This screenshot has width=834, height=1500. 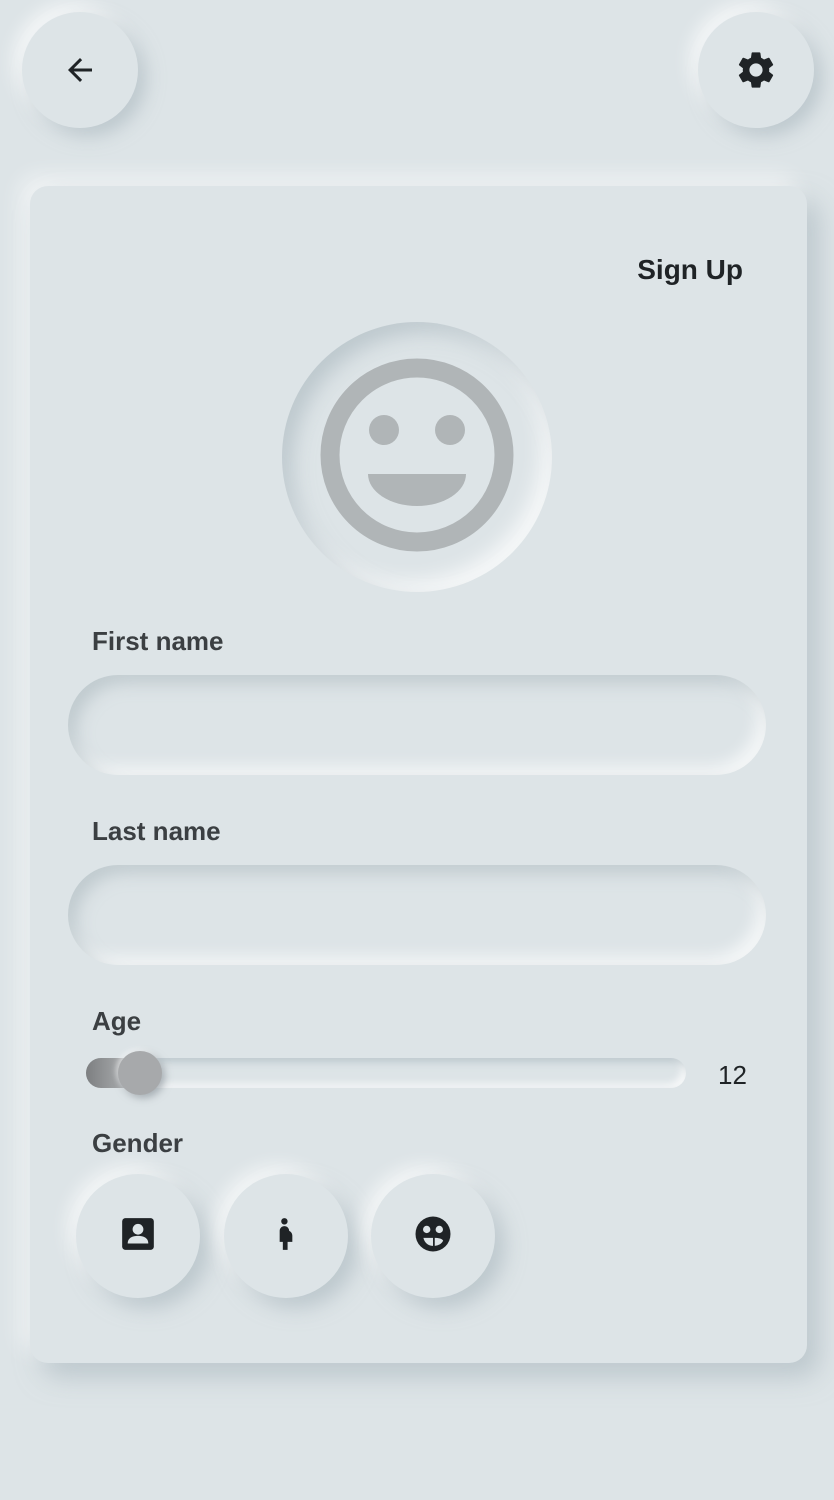 I want to click on avatar, so click(x=417, y=457).